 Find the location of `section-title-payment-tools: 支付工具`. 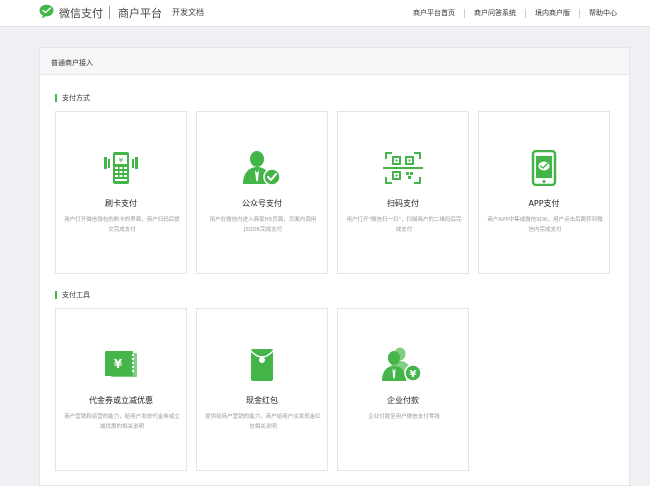

section-title-payment-tools: 支付工具 is located at coordinates (72, 295).